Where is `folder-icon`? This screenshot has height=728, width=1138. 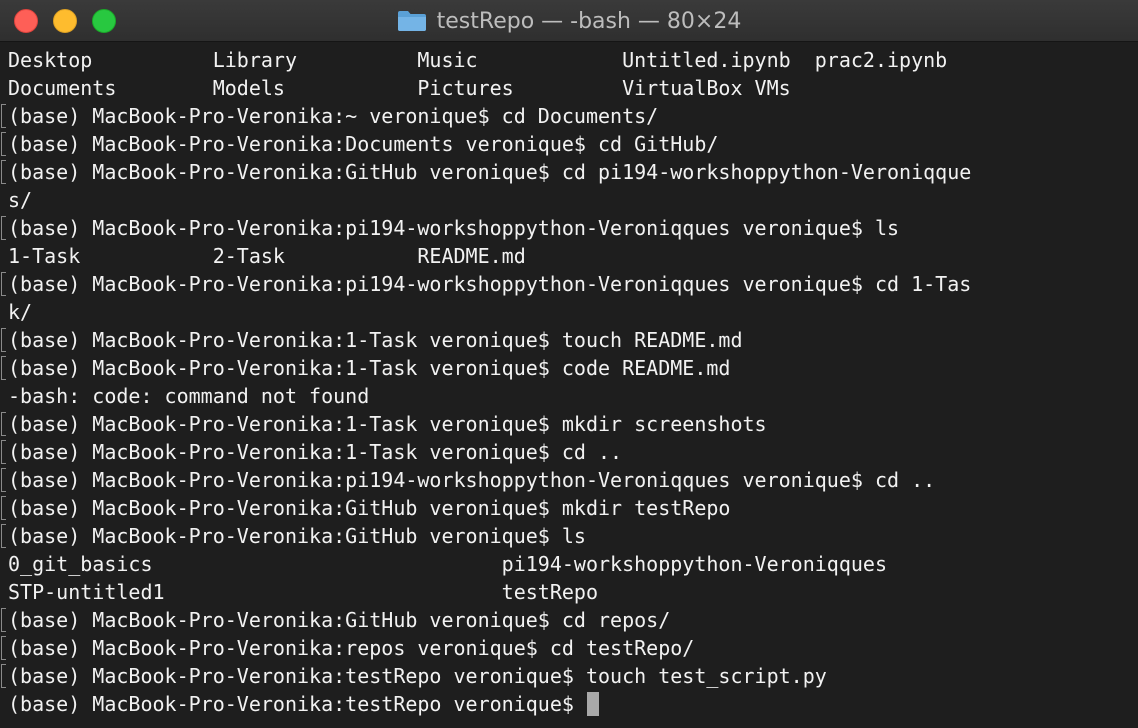 folder-icon is located at coordinates (412, 21).